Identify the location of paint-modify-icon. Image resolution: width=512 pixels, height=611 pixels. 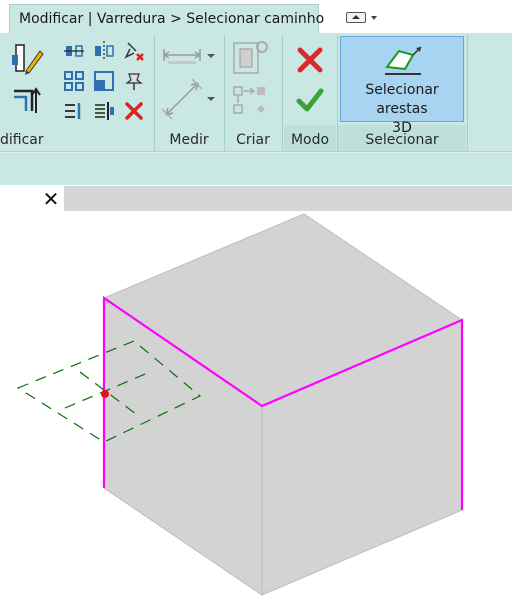
(28, 59).